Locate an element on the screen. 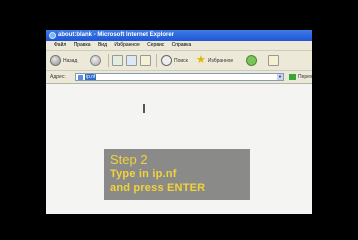 Image resolution: width=358 pixels, height=240 pixels. menu-tools: Сервис is located at coordinates (155, 45).